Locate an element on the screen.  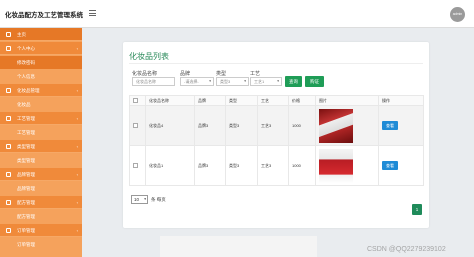
home-icon is located at coordinates (8, 34).